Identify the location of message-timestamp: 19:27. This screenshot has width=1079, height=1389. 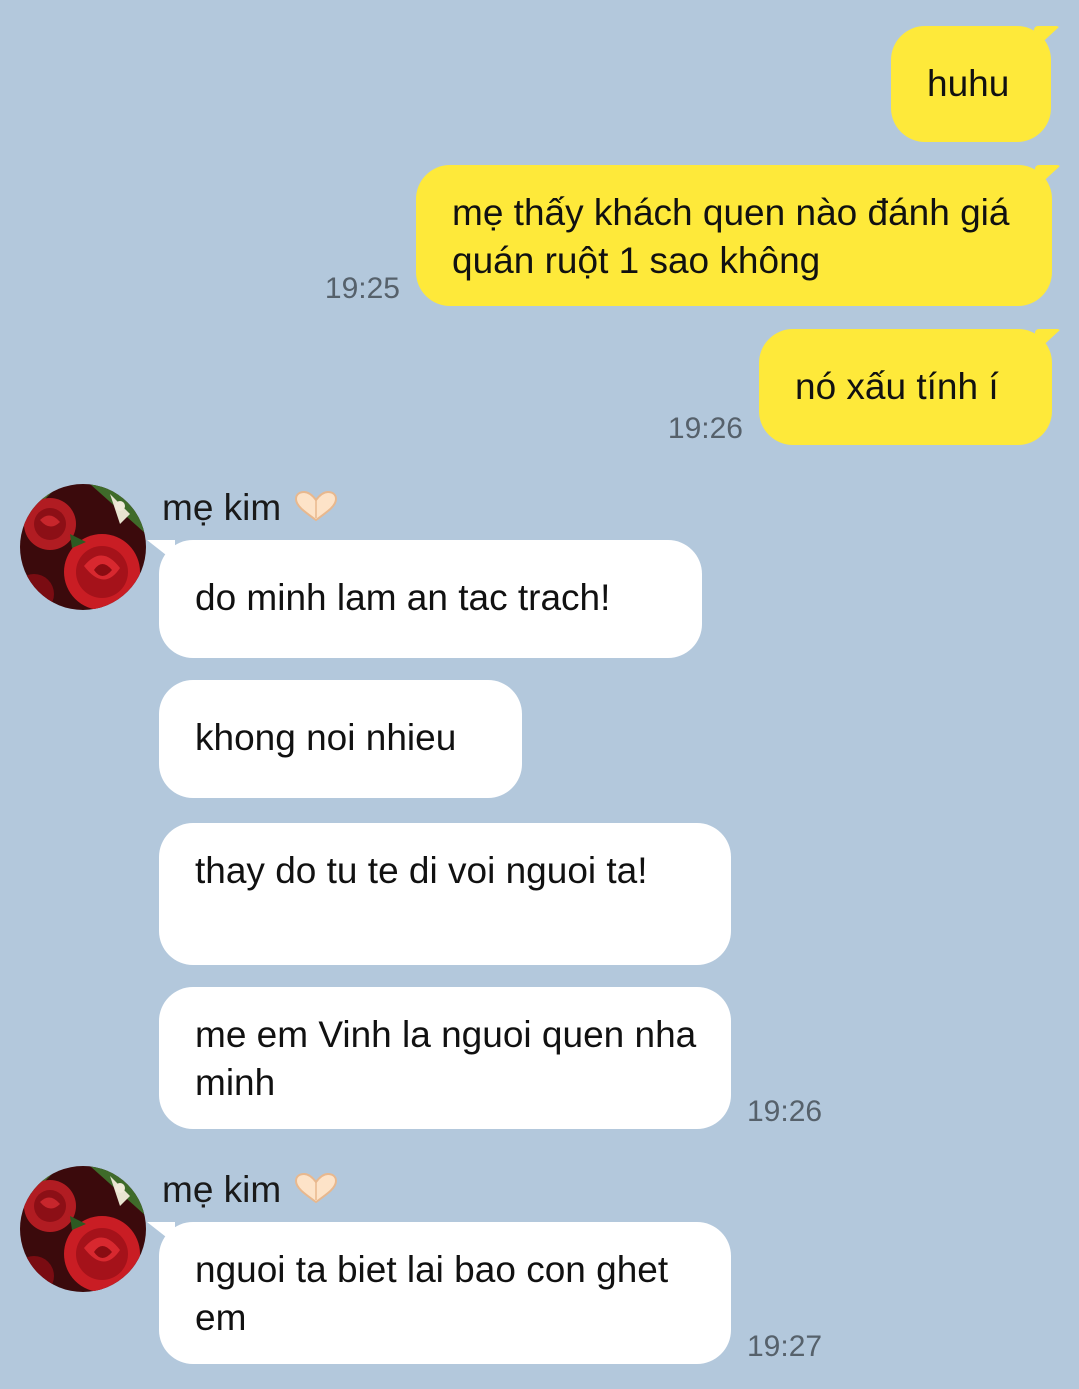
(785, 1346).